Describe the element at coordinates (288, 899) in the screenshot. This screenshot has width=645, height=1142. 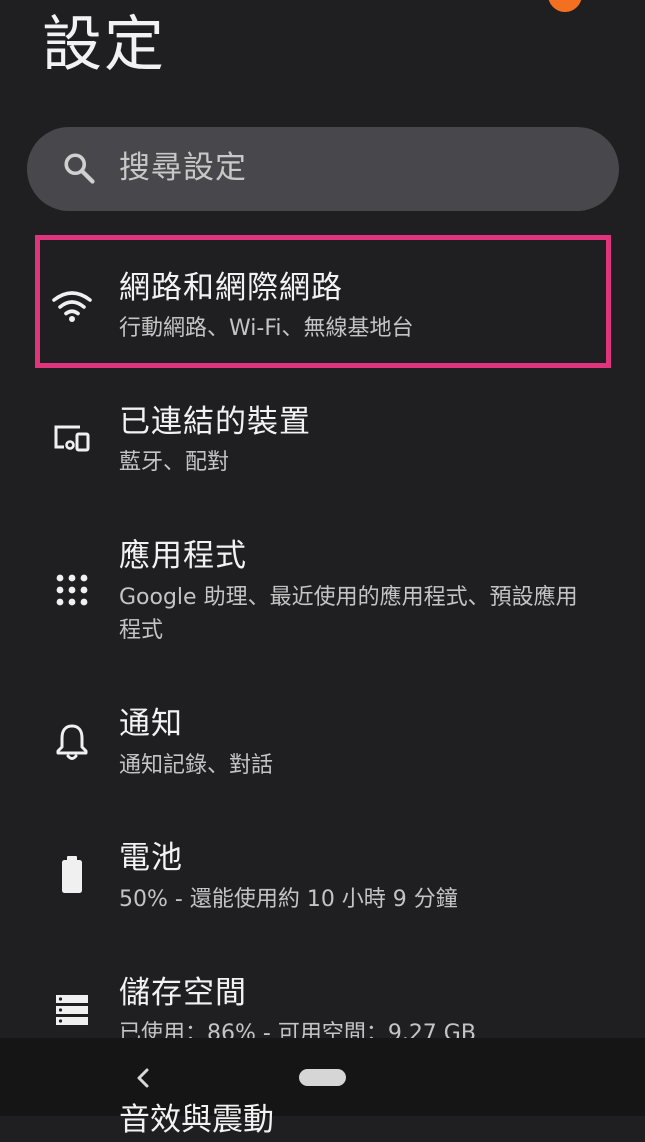
I see `settings-item-subtitle: 50% - 還能使用約 10 小時 9 分鐘` at that location.